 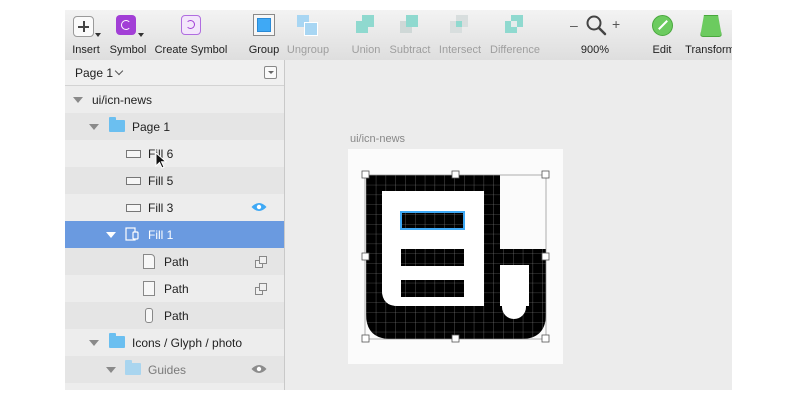 I want to click on edit-icon, so click(x=662, y=25).